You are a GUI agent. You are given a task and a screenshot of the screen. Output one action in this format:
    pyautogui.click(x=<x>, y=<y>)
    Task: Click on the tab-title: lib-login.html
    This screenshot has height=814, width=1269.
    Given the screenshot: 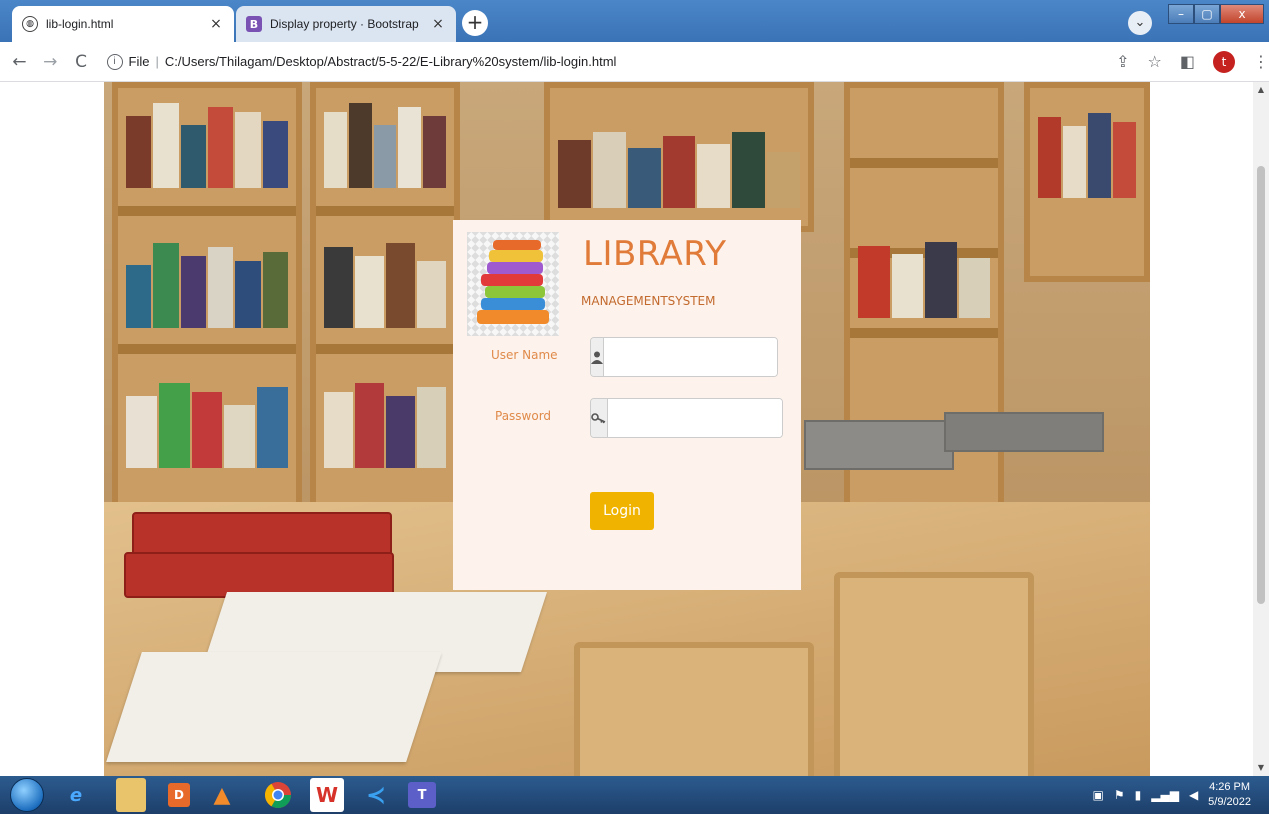 What is the action you would take?
    pyautogui.click(x=80, y=24)
    